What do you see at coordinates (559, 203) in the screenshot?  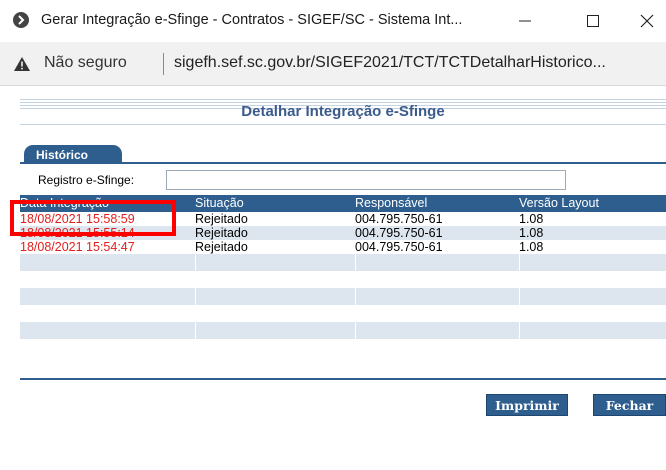 I see `header-versao-layout: Versão Layout` at bounding box center [559, 203].